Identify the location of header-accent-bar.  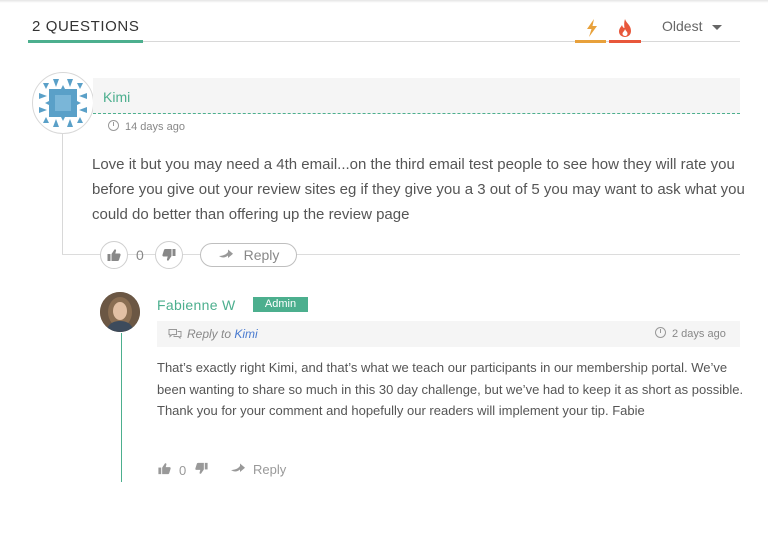
(85, 41).